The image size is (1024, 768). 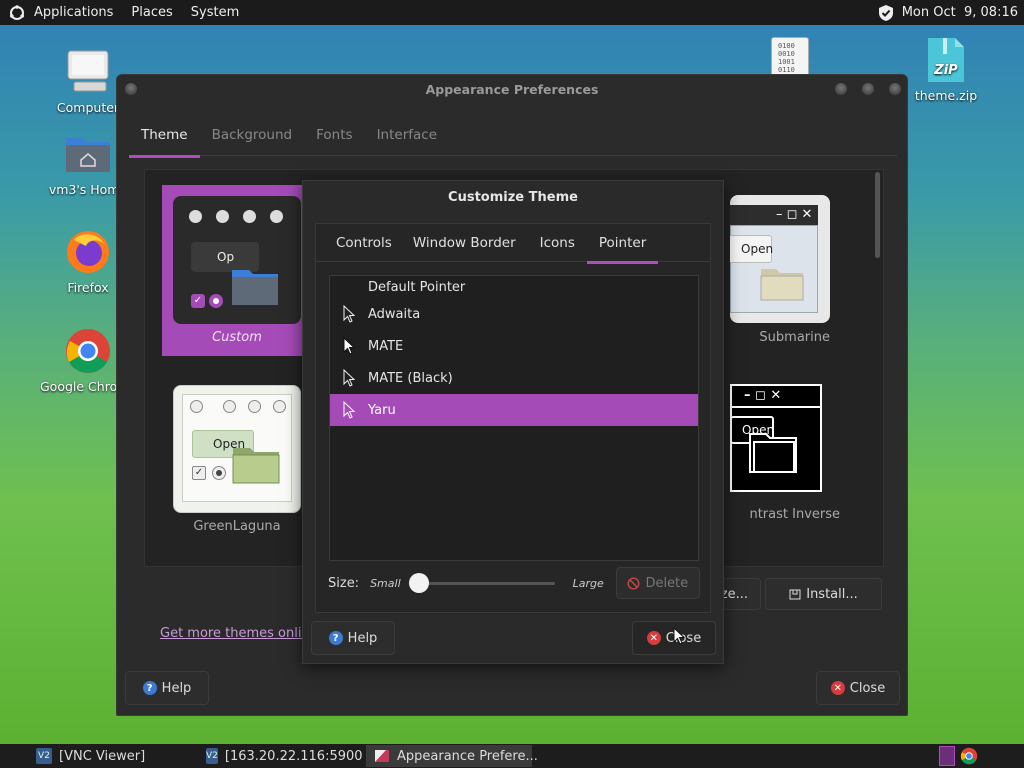 What do you see at coordinates (215, 12) in the screenshot?
I see `menu-system: System` at bounding box center [215, 12].